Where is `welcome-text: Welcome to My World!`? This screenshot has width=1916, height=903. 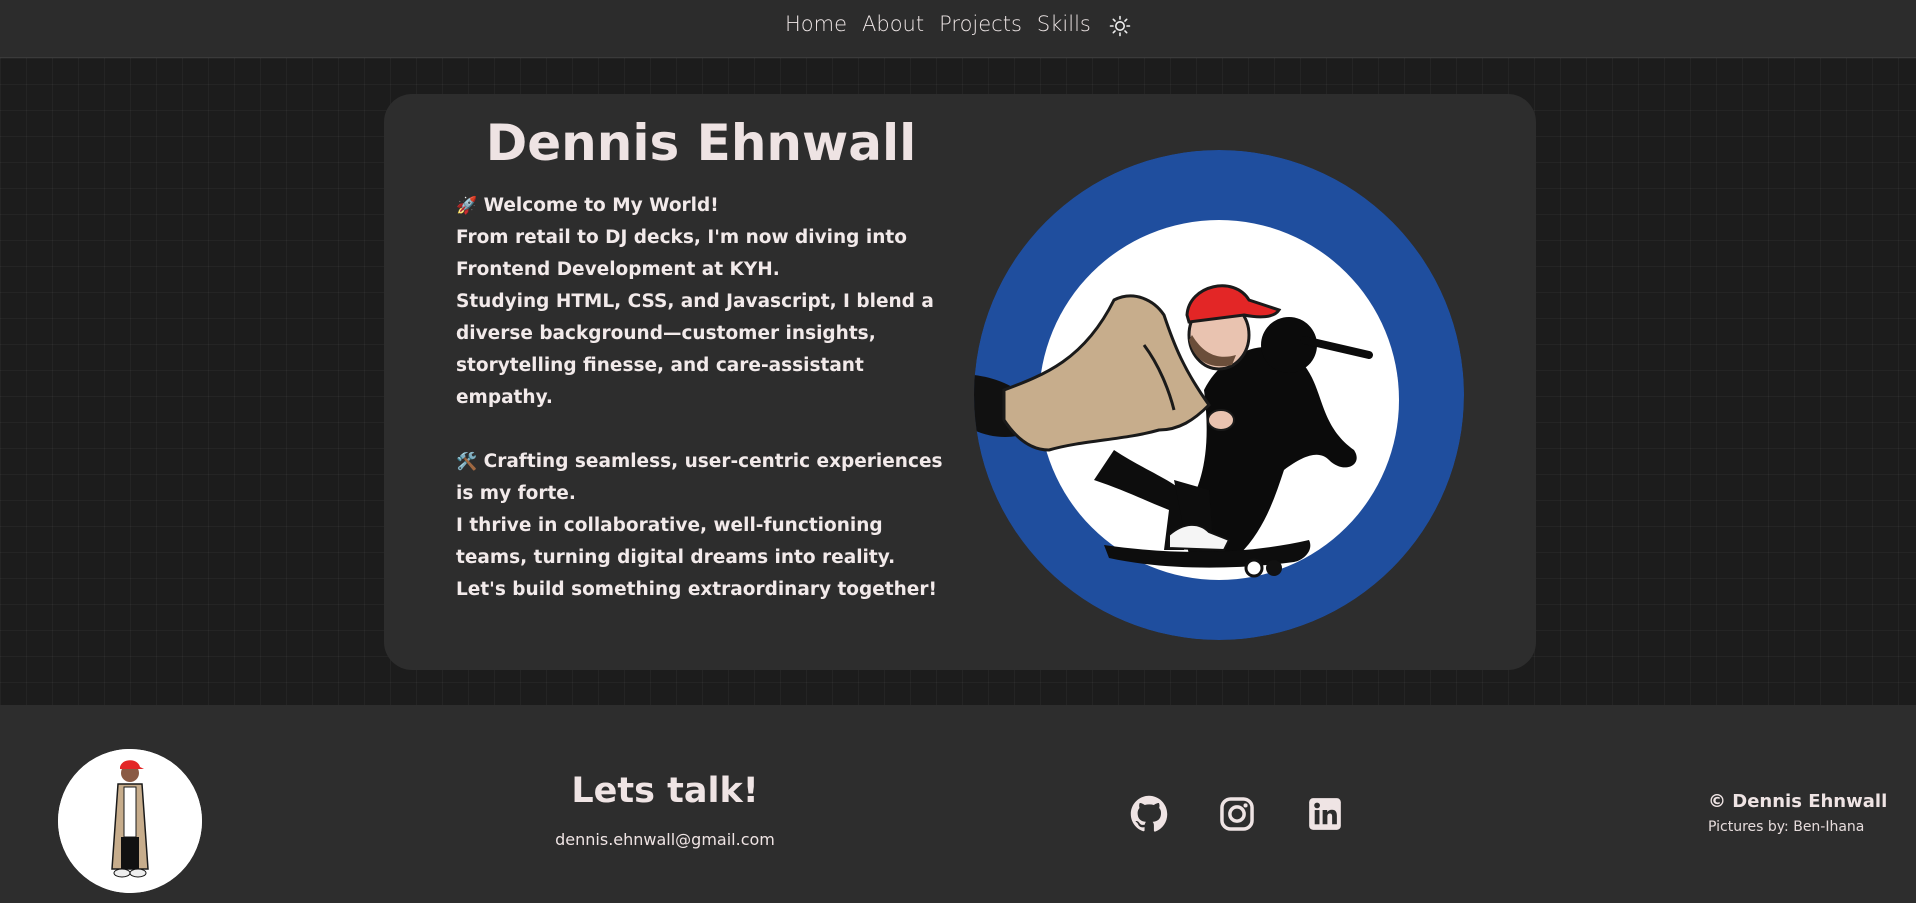
welcome-text: Welcome to My World! is located at coordinates (601, 205).